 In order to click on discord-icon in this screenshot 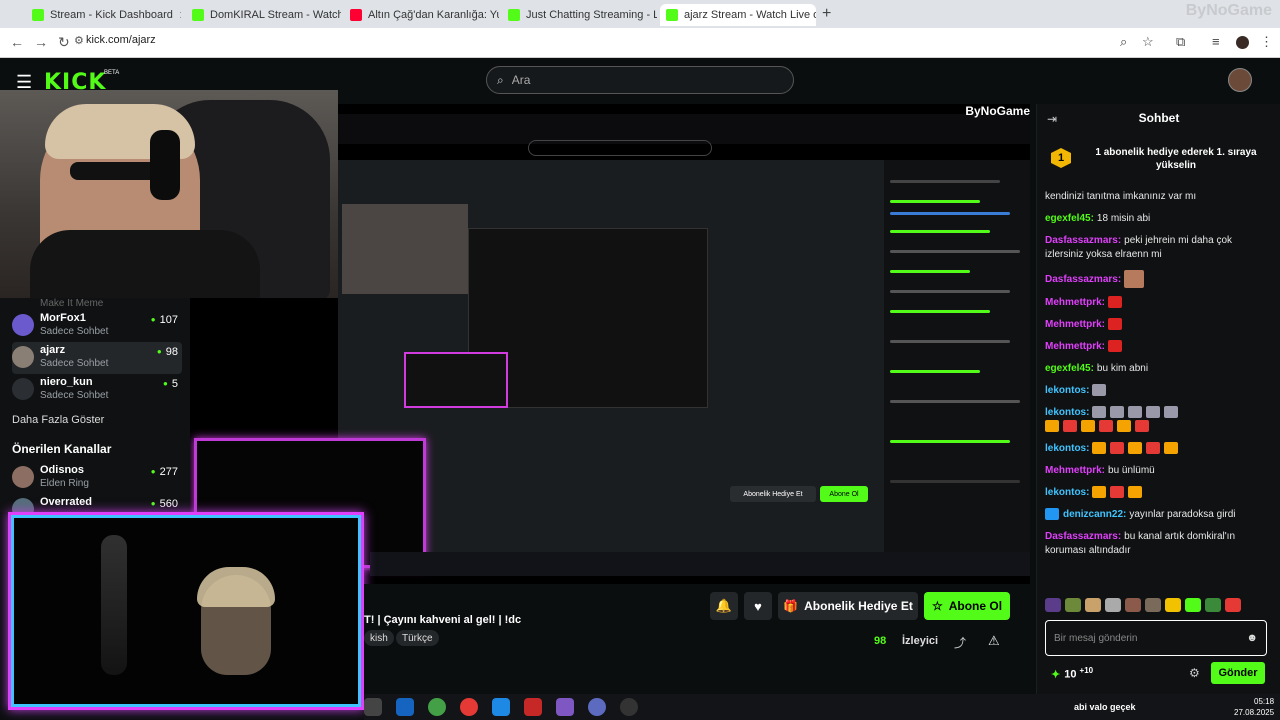, I will do `click(597, 707)`.